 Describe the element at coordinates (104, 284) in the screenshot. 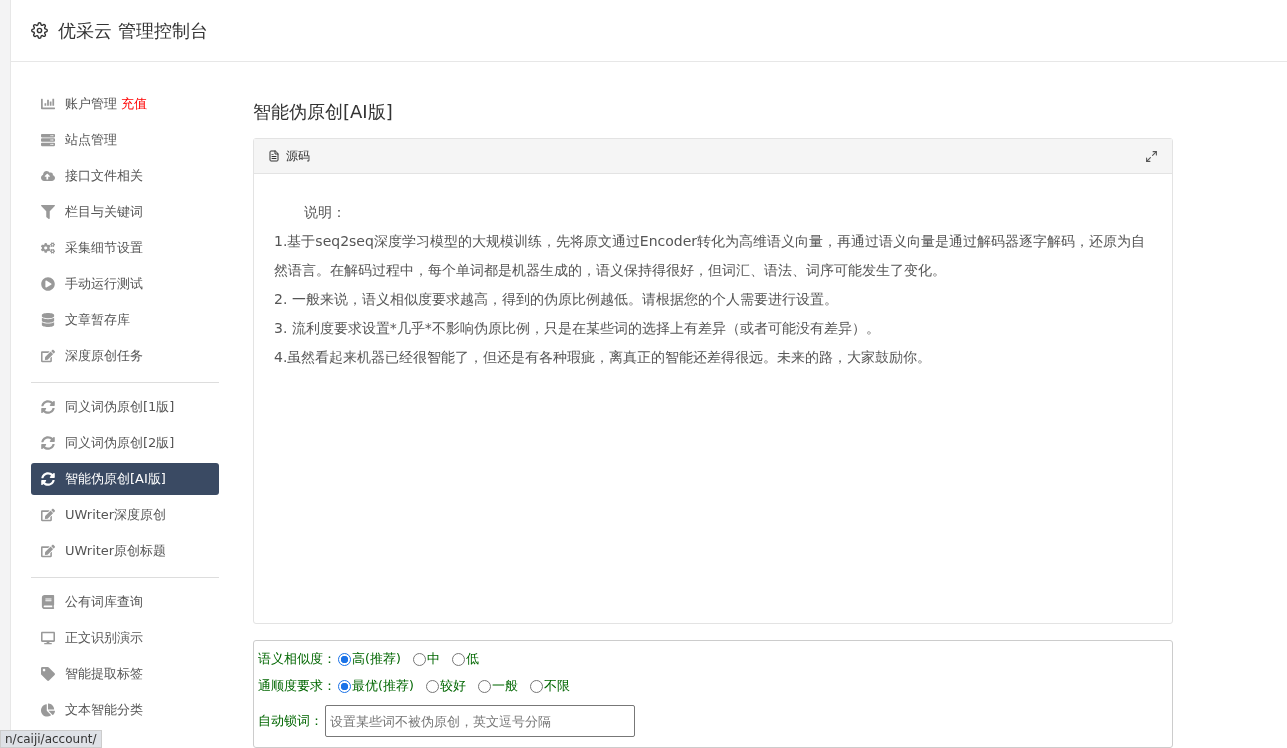

I see `sidebar-item-label: 手动运行测试` at that location.